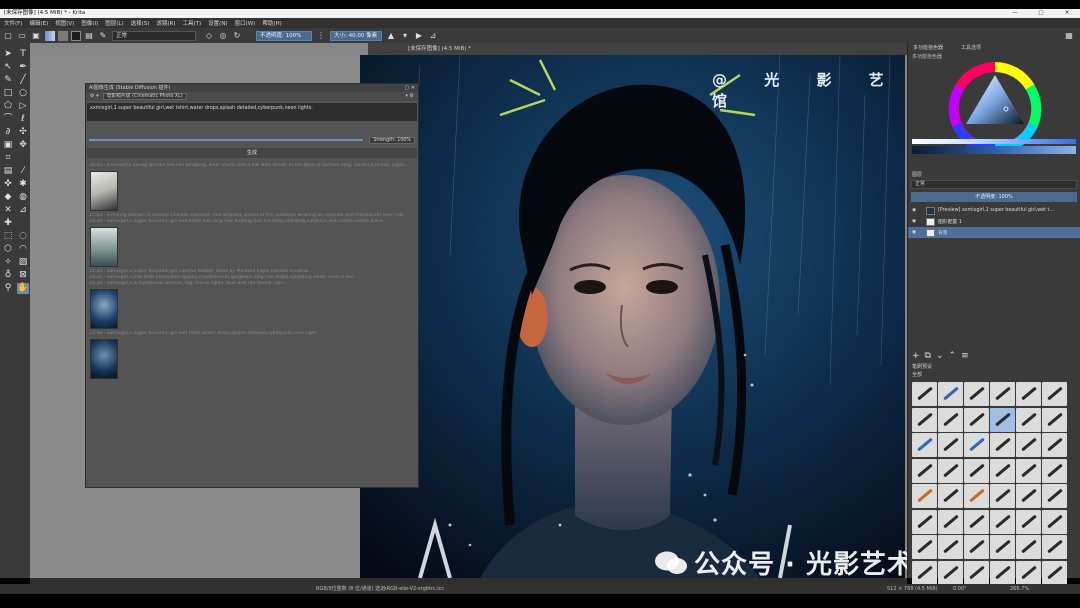 Image resolution: width=1080 pixels, height=608 pixels. I want to click on polyline-tool-icon: ▷, so click(23, 106).